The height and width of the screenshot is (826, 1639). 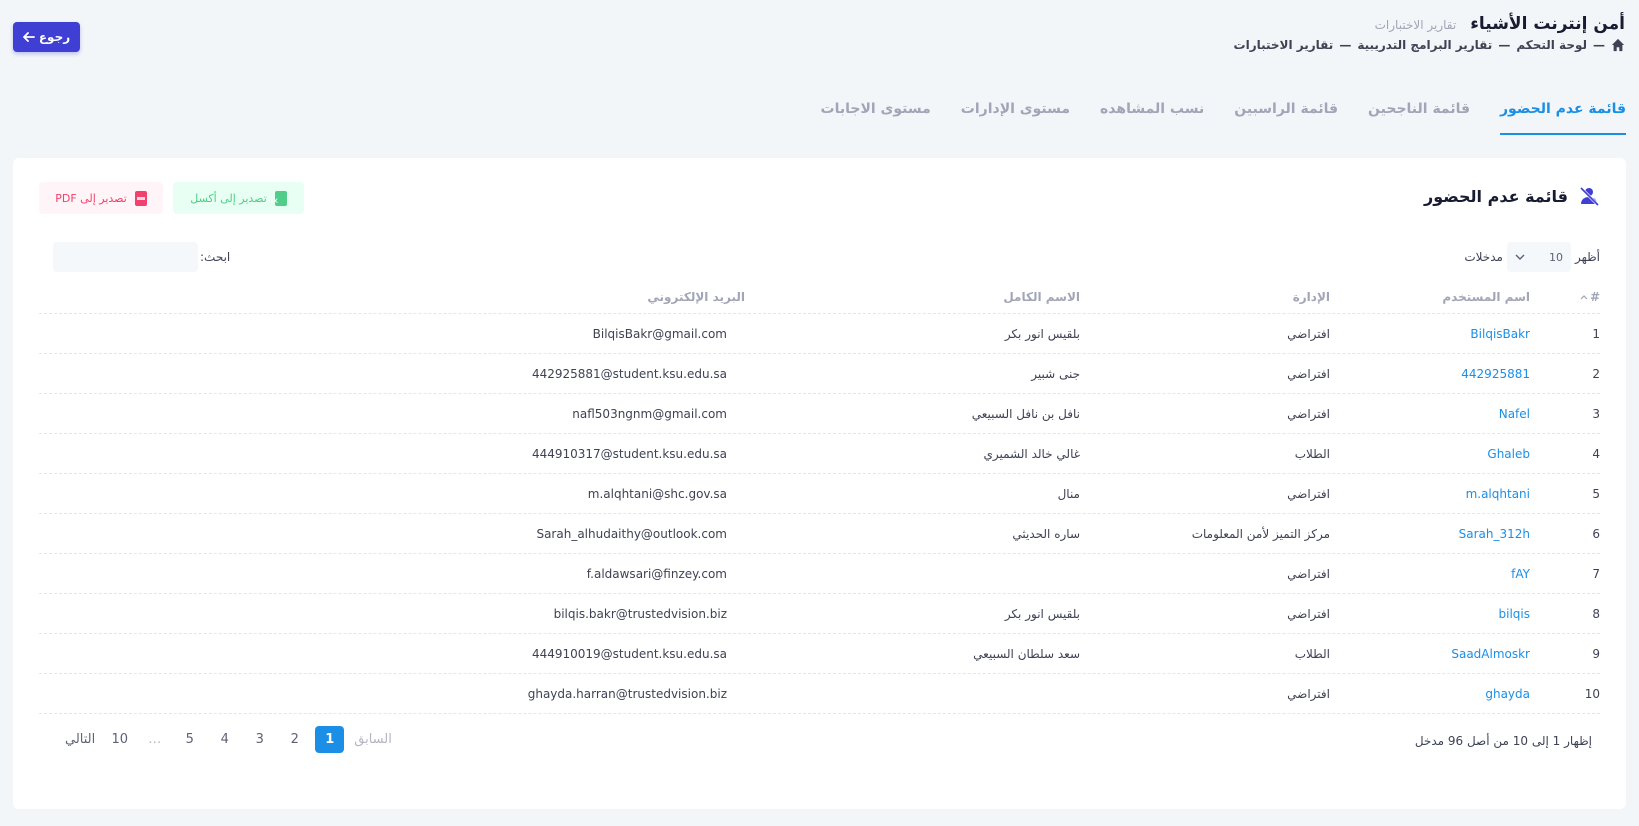 I want to click on page-button-2: 2, so click(x=294, y=739).